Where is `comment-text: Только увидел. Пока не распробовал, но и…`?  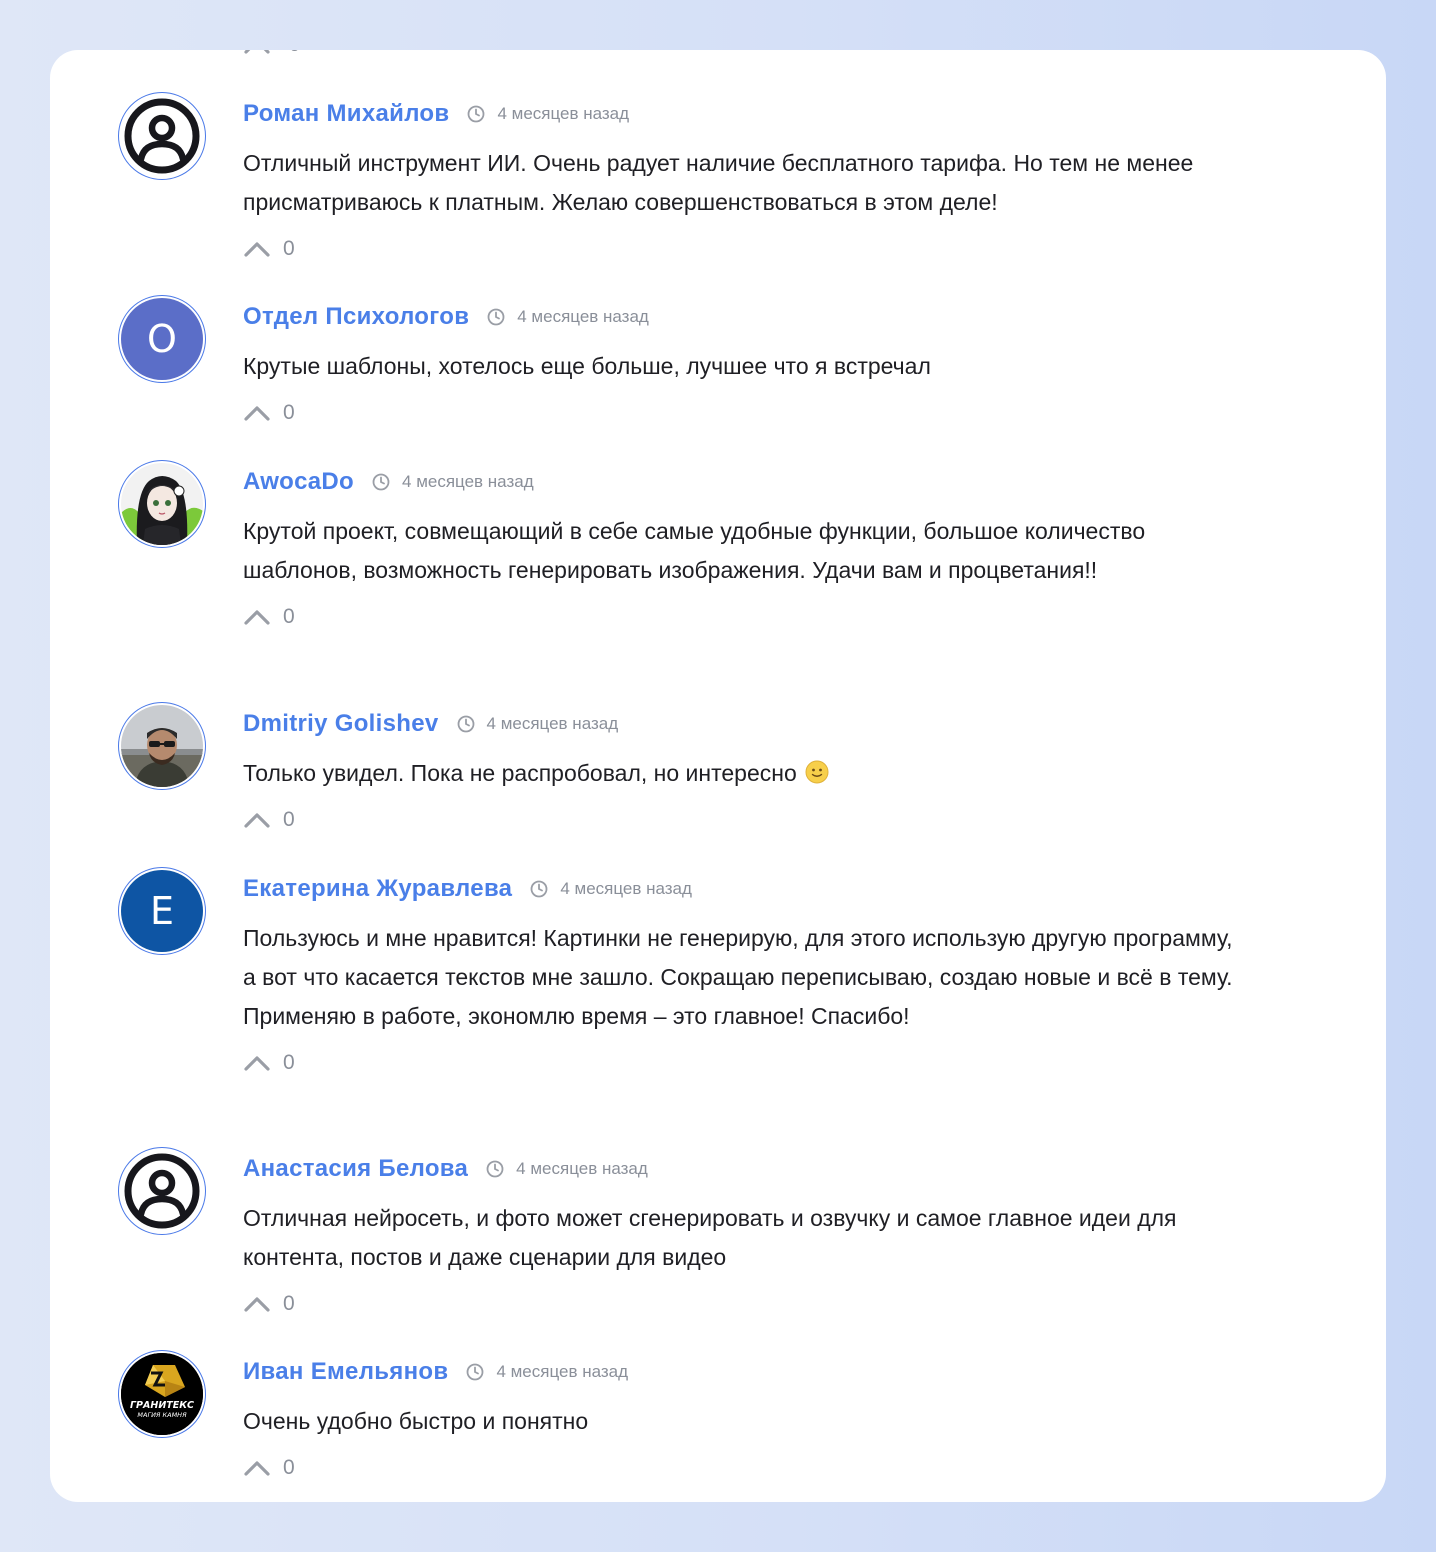
comment-text: Только увидел. Пока не распробовал, но и… is located at coordinates (743, 773).